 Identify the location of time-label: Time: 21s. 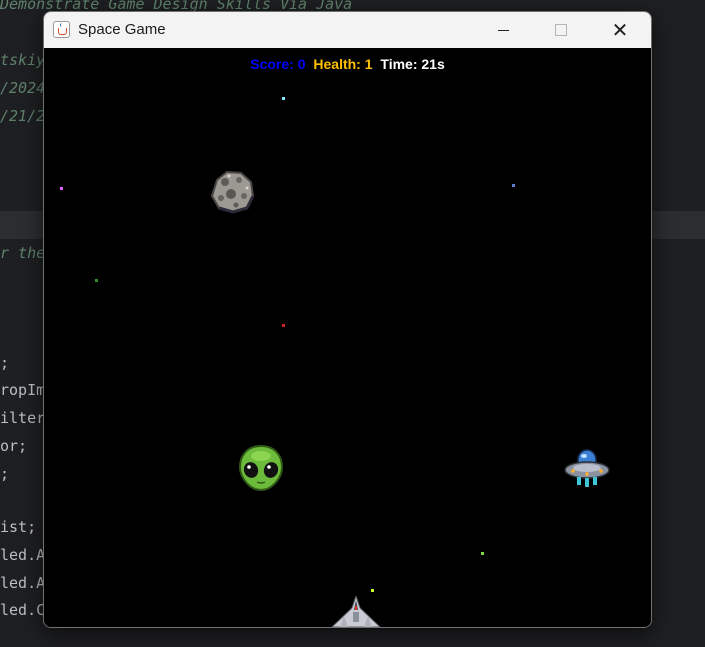
(412, 64).